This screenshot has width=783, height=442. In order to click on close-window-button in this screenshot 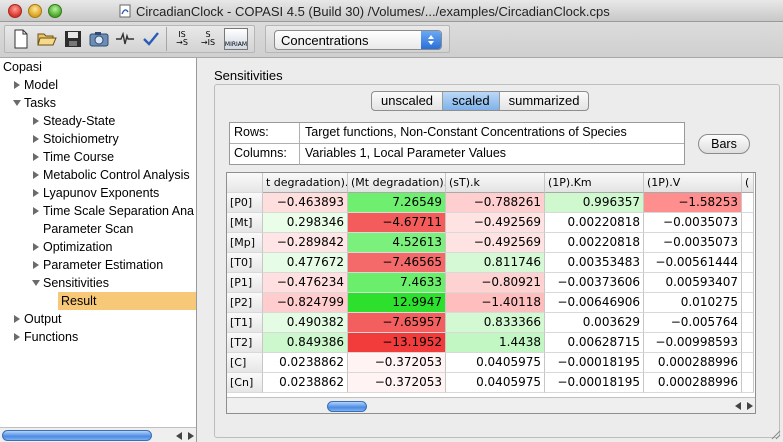, I will do `click(15, 11)`.